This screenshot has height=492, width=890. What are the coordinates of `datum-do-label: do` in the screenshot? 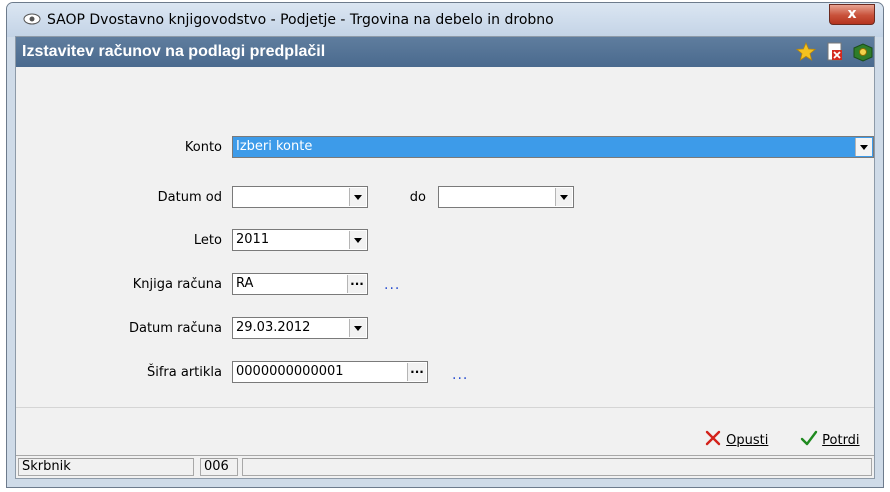 It's located at (417, 197).